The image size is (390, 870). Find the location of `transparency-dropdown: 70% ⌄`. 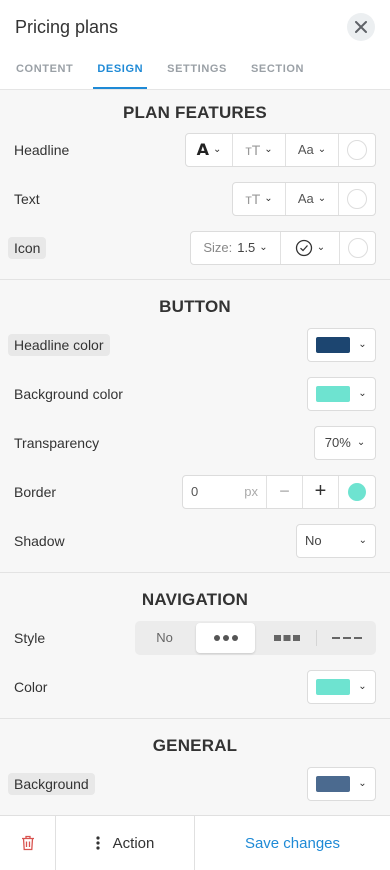

transparency-dropdown: 70% ⌄ is located at coordinates (345, 442).